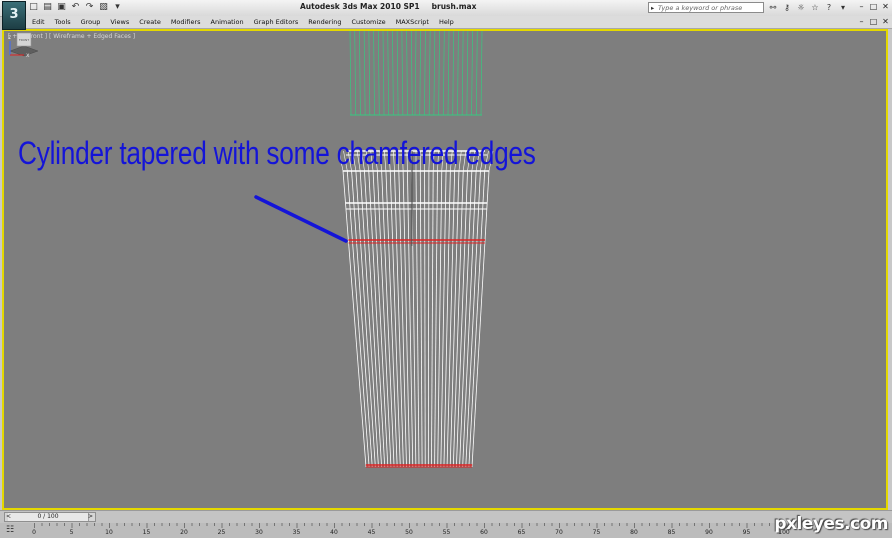  I want to click on project-folder-icon: ▧, so click(103, 7).